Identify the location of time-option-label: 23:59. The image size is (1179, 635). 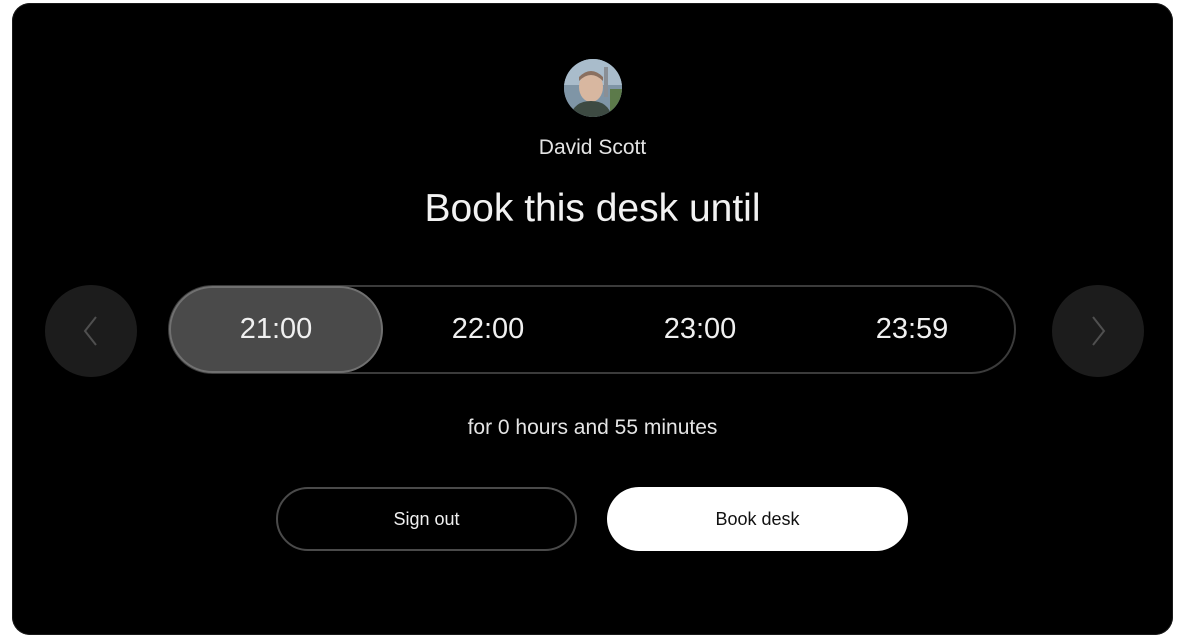
(912, 329).